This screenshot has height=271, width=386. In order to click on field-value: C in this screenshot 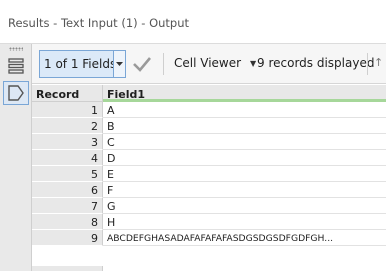, I will do `click(244, 142)`.